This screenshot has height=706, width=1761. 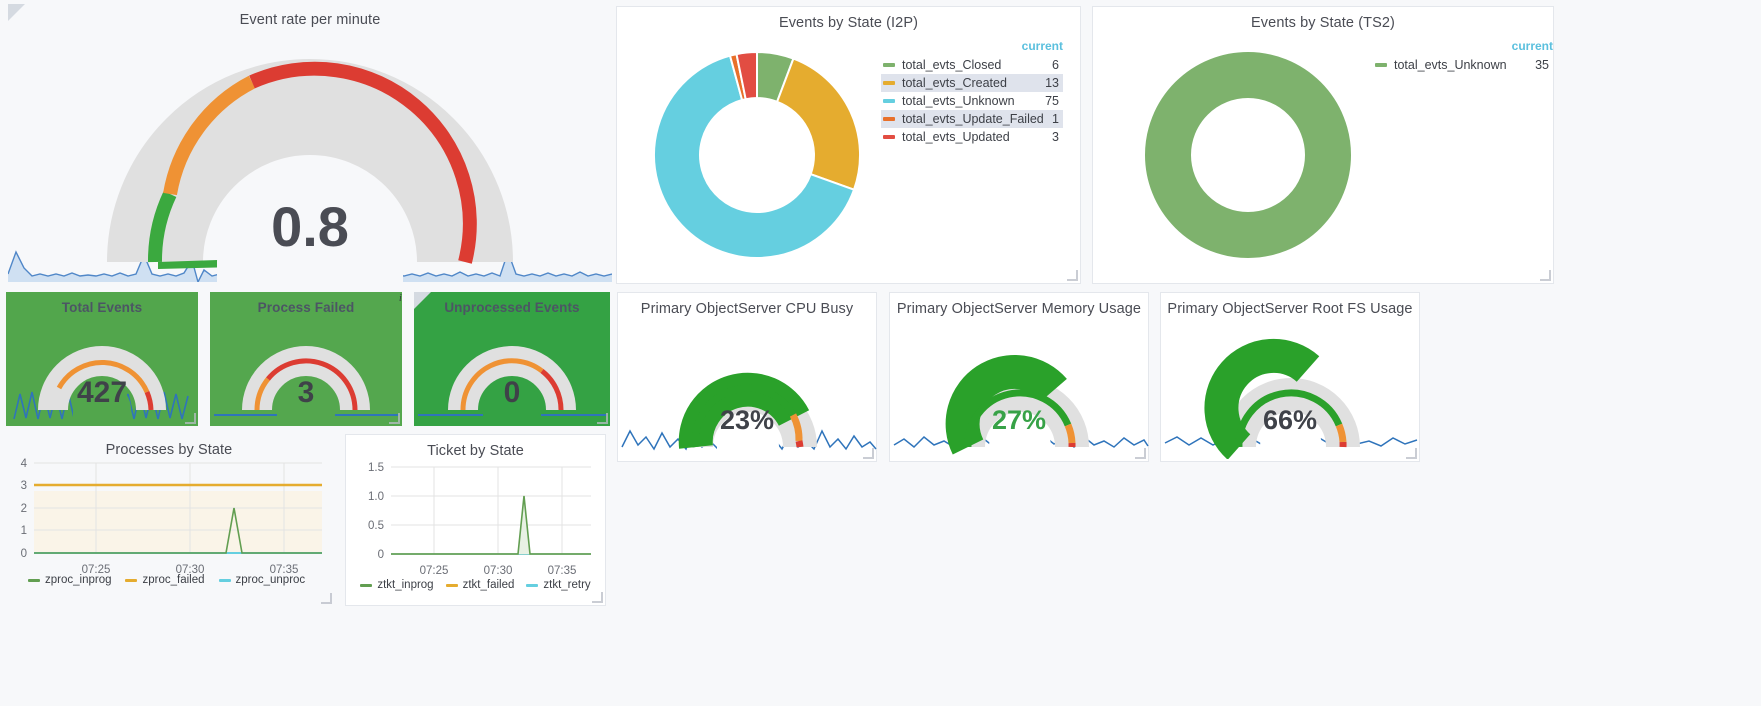 What do you see at coordinates (1052, 83) in the screenshot?
I see `legend-value: 13` at bounding box center [1052, 83].